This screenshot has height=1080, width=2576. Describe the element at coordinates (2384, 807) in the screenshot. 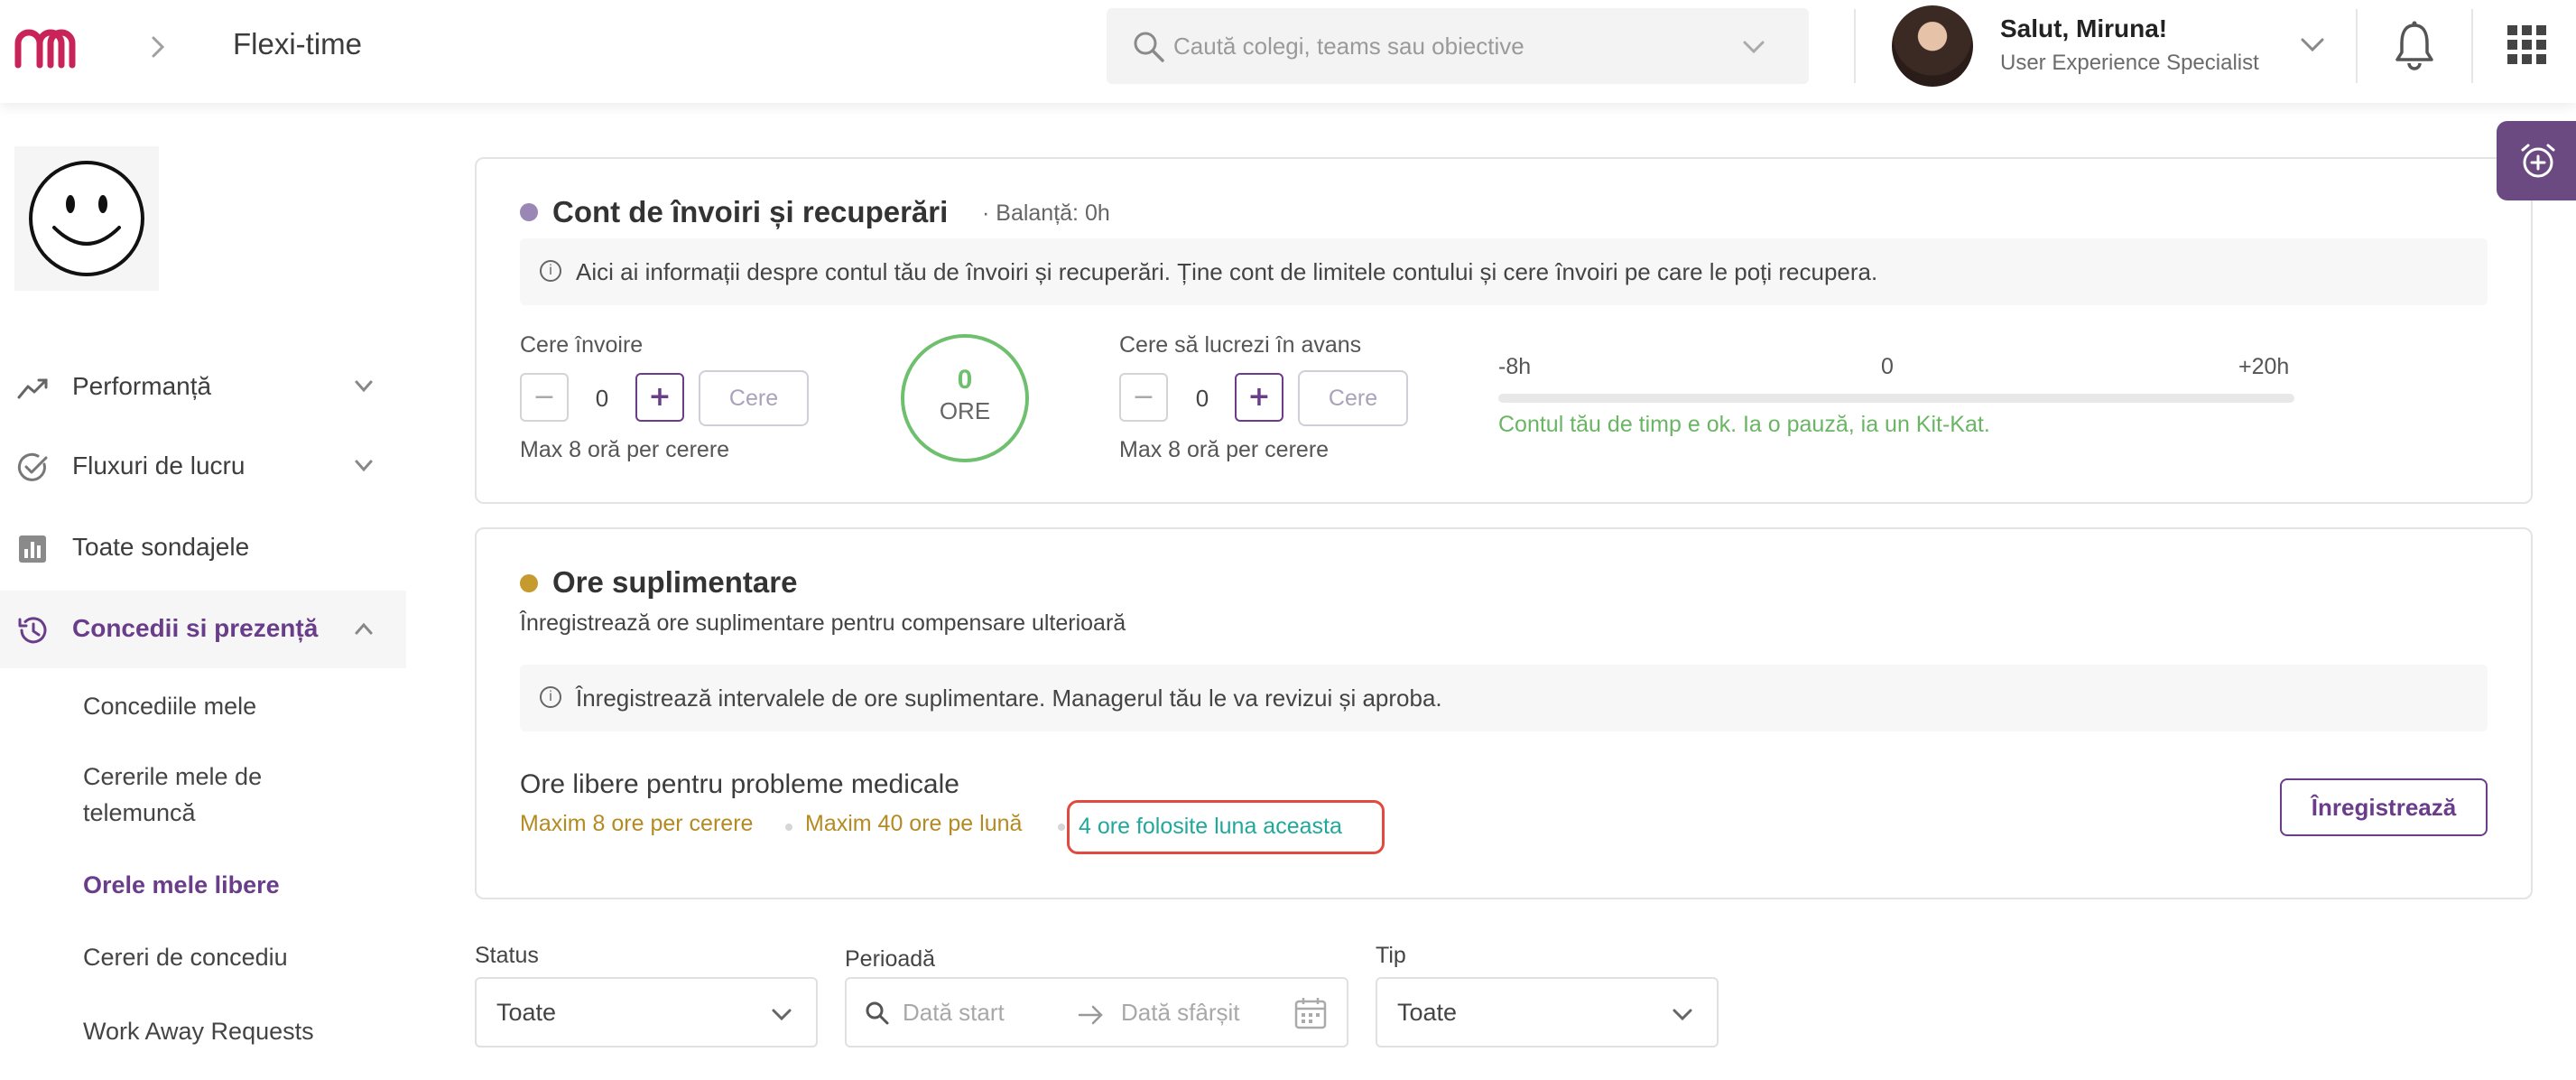

I see `register-button: Înregistrează` at that location.